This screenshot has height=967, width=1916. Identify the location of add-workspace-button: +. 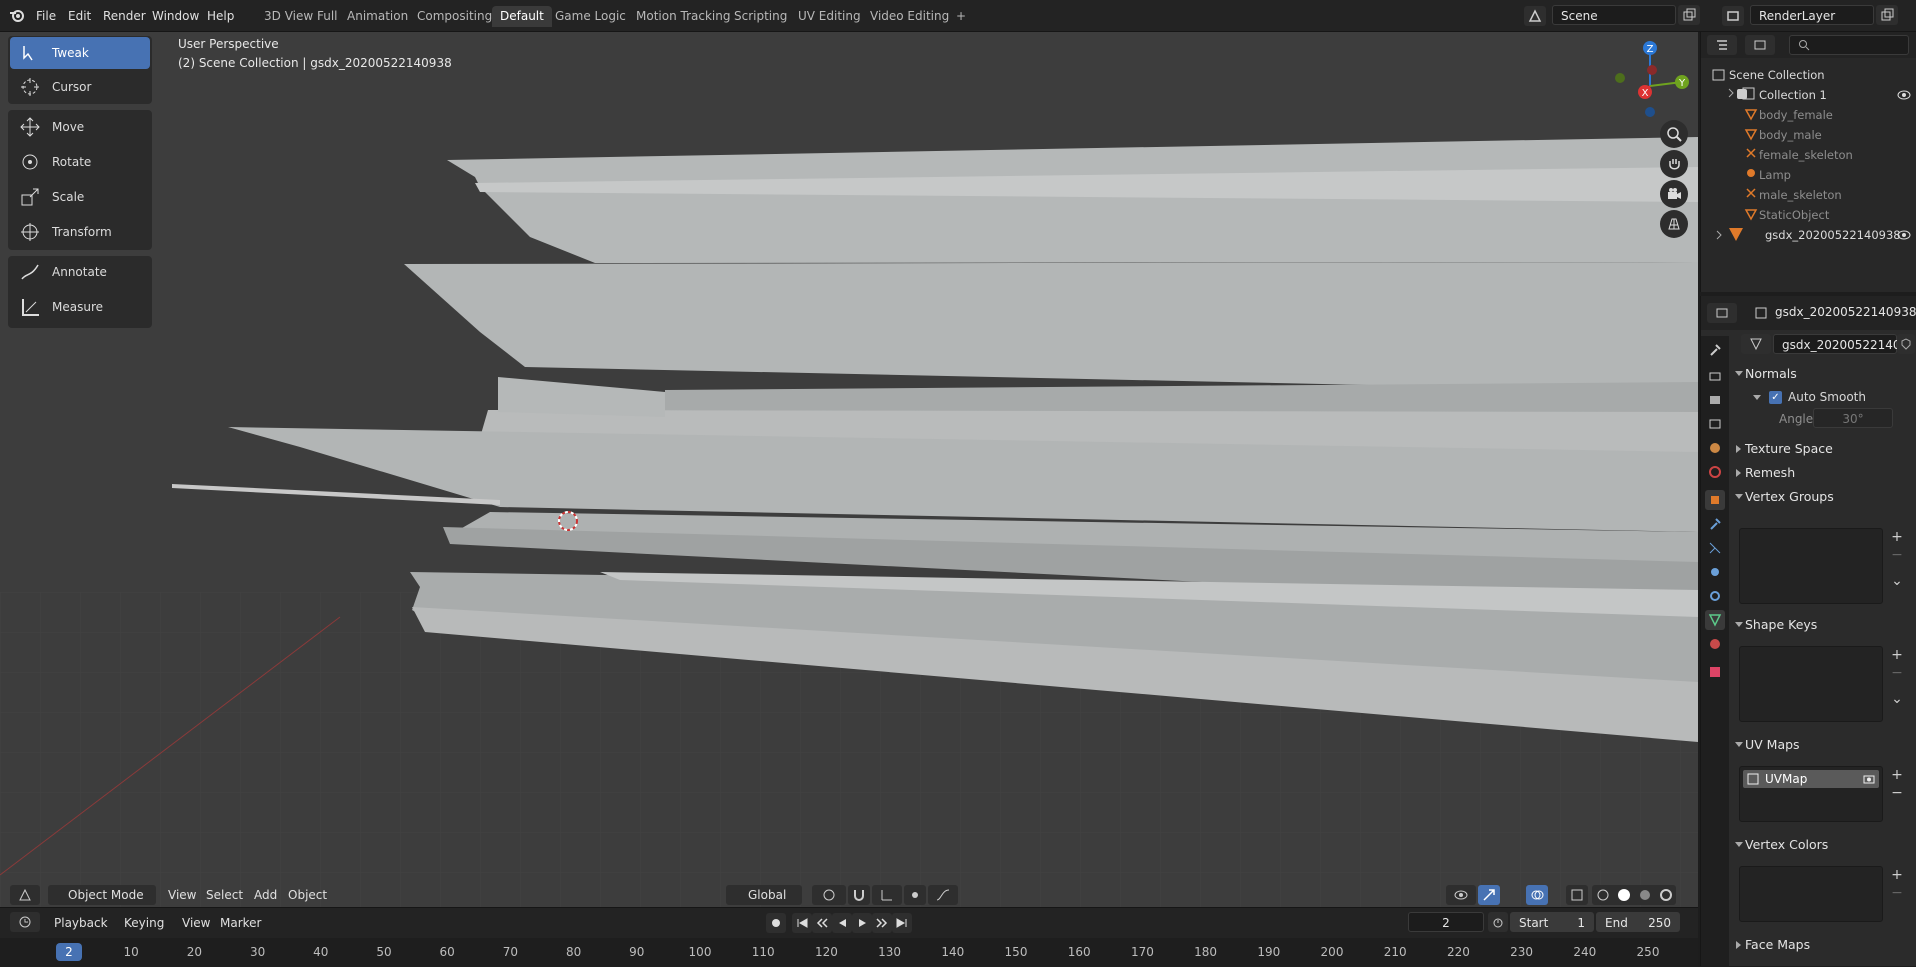
(961, 16).